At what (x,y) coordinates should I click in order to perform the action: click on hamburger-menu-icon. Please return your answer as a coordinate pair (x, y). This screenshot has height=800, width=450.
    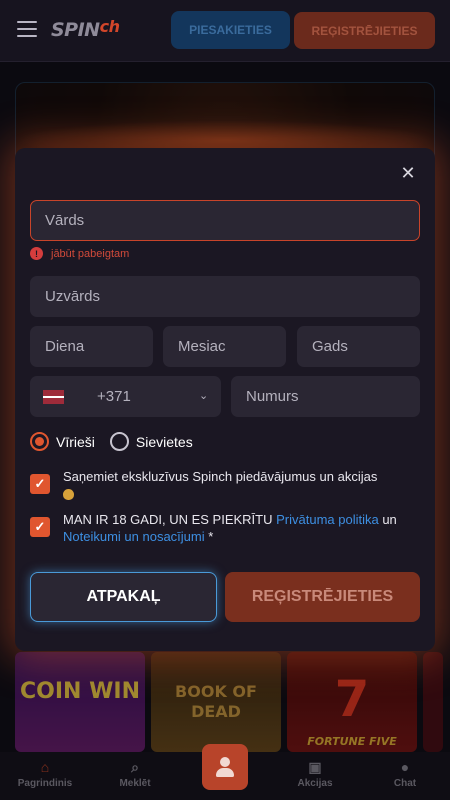
    Looking at the image, I should click on (27, 30).